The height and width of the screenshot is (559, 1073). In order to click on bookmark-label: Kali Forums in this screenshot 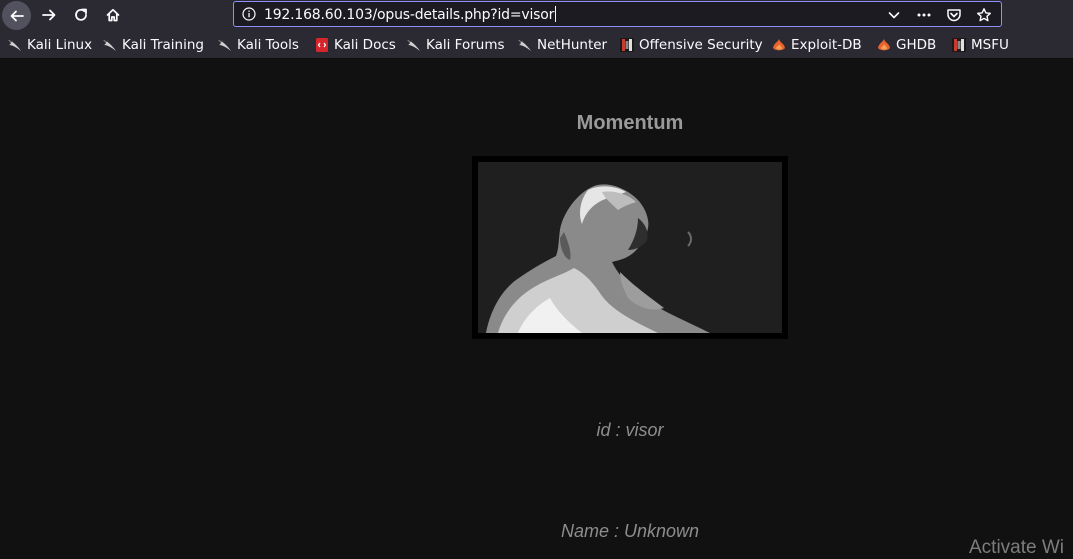, I will do `click(465, 45)`.